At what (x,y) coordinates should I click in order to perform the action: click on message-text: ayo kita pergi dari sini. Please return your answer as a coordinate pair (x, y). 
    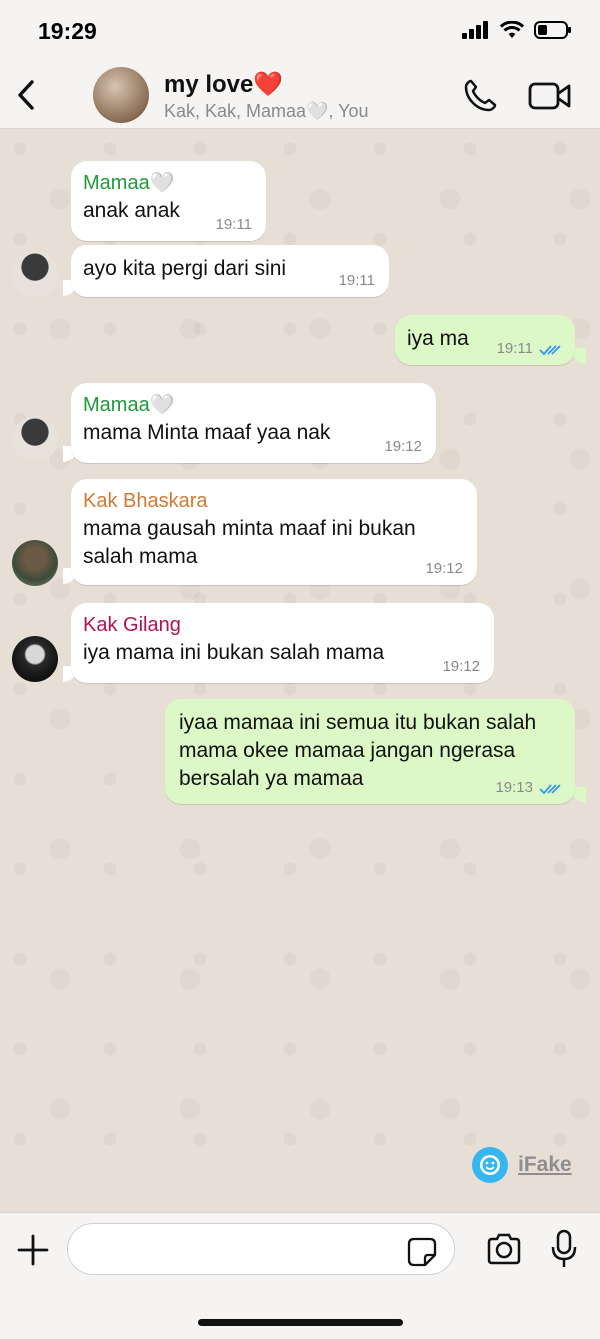
    Looking at the image, I should click on (185, 268).